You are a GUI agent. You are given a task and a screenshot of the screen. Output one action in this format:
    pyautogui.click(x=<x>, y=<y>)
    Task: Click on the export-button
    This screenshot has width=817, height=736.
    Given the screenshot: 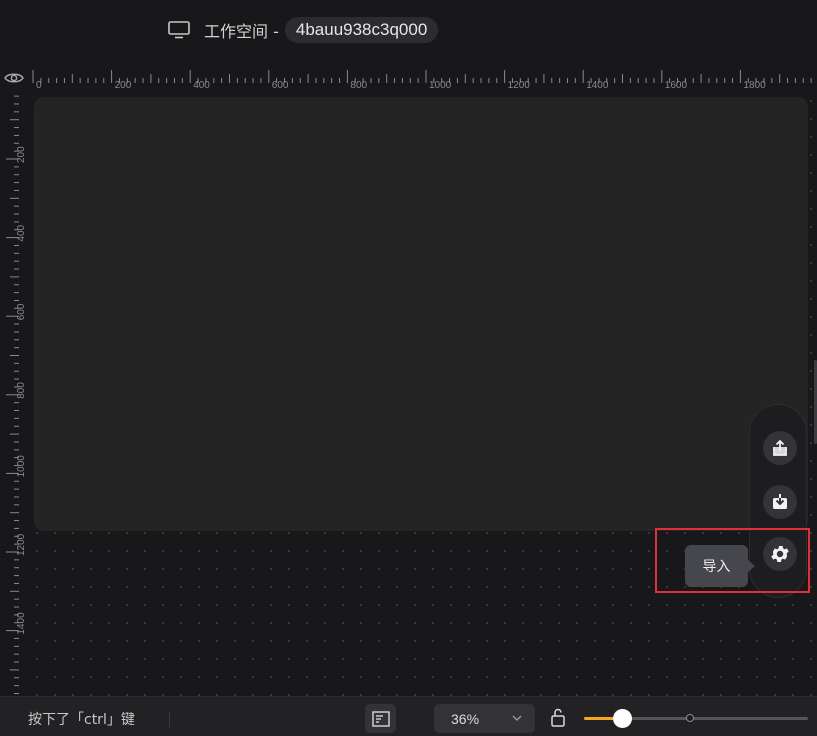 What is the action you would take?
    pyautogui.click(x=780, y=448)
    